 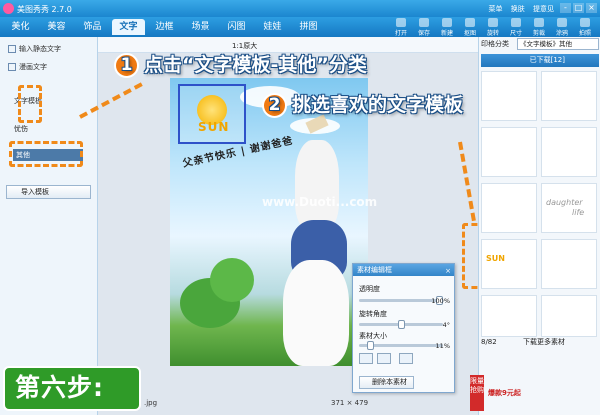 I want to click on resize-button: 尺寸, so click(x=516, y=27).